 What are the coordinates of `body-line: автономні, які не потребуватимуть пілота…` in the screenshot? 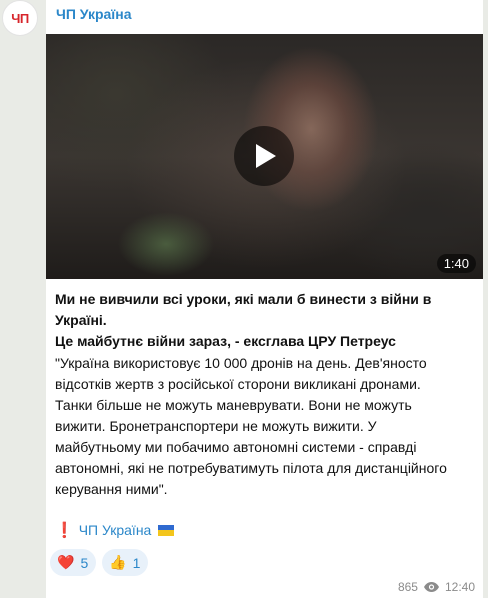 It's located at (251, 468).